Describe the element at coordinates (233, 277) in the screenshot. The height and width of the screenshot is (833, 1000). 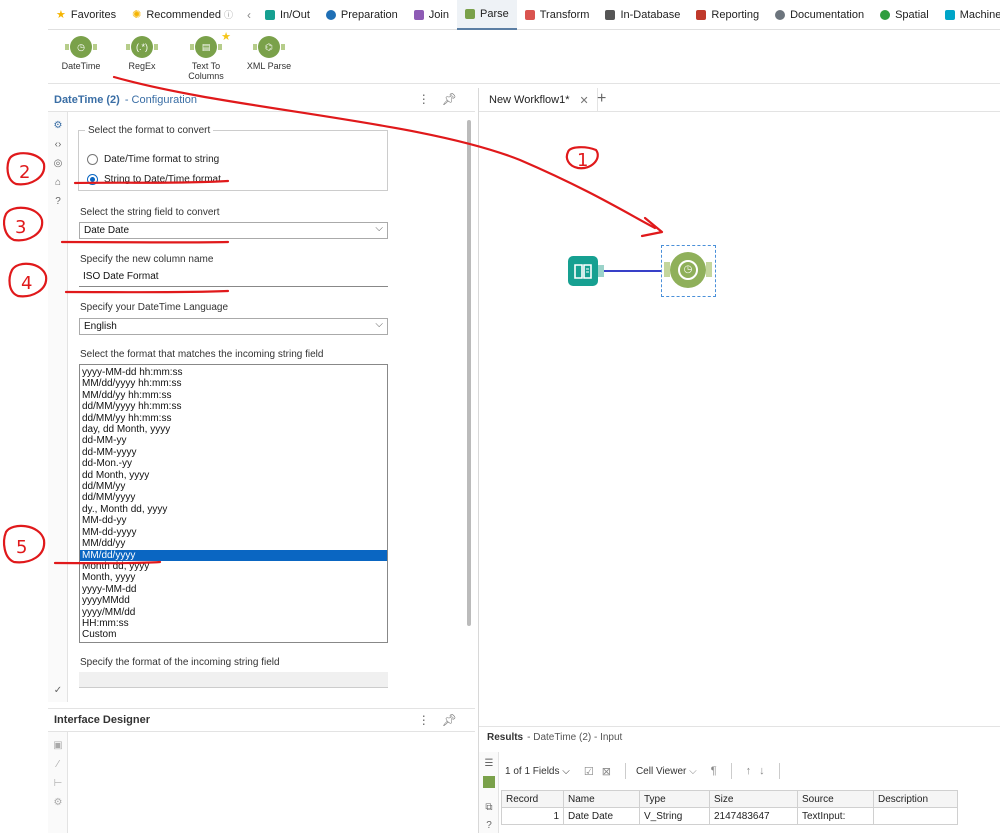
I see `new-column-input: ISO Date Format` at that location.